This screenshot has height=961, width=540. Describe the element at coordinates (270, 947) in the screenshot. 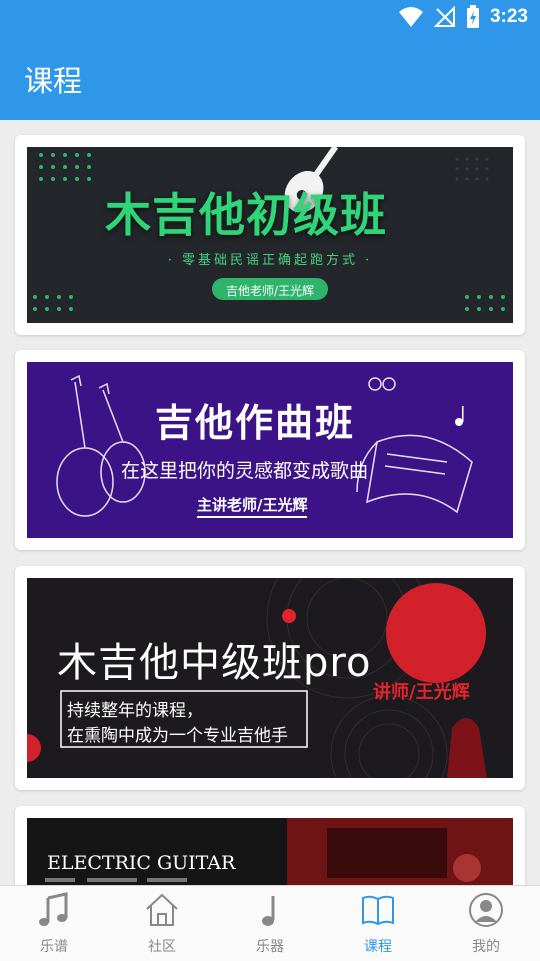

I see `tab-label: 乐器` at that location.